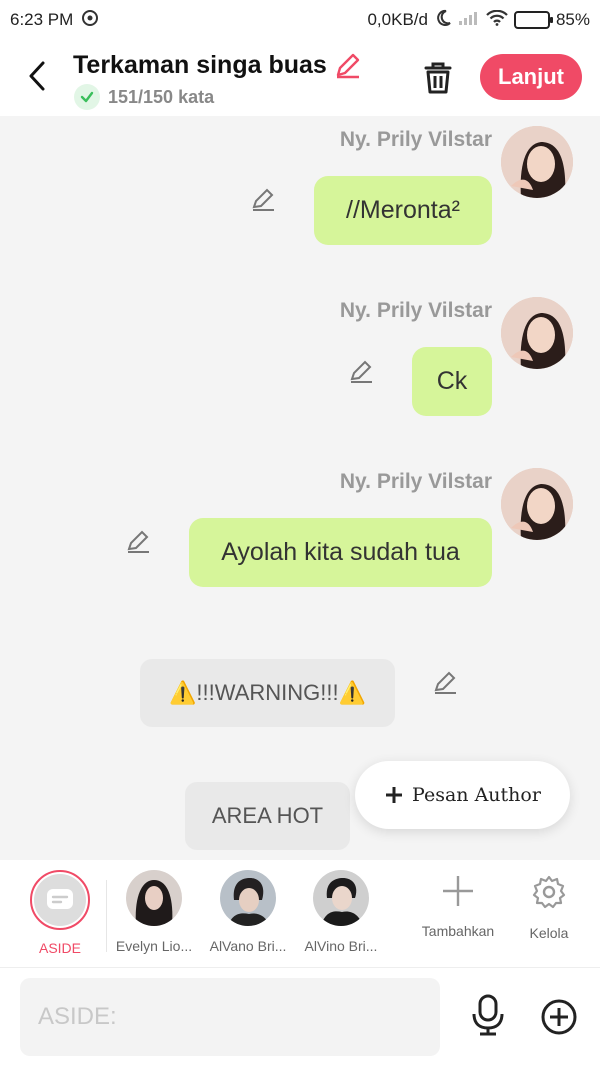 This screenshot has height=1067, width=600. I want to click on author-message-label: Pesan Author, so click(476, 795).